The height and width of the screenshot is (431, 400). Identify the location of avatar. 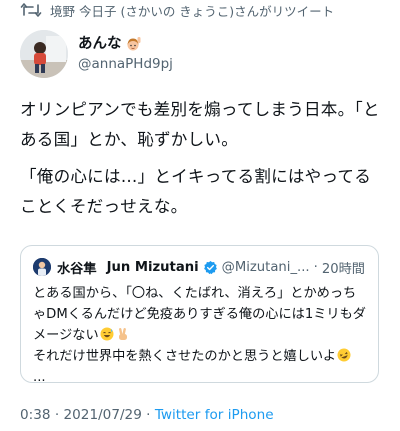
(44, 54).